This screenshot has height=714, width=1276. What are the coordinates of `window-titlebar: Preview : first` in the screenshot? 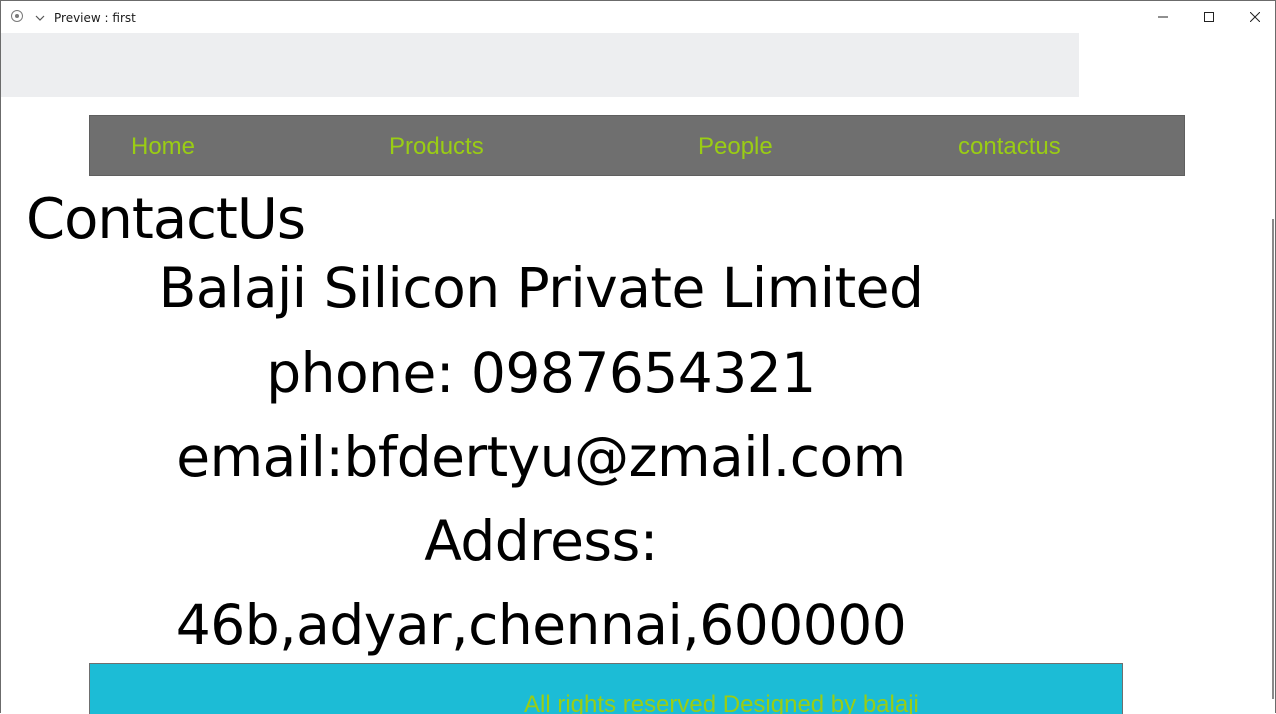 It's located at (638, 17).